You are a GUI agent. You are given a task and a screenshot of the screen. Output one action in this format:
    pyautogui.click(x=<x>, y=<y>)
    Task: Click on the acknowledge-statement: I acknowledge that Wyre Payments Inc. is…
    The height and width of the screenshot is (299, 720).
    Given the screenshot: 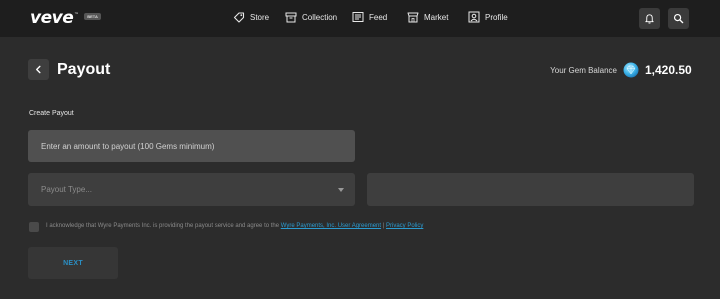 What is the action you would take?
    pyautogui.click(x=163, y=226)
    